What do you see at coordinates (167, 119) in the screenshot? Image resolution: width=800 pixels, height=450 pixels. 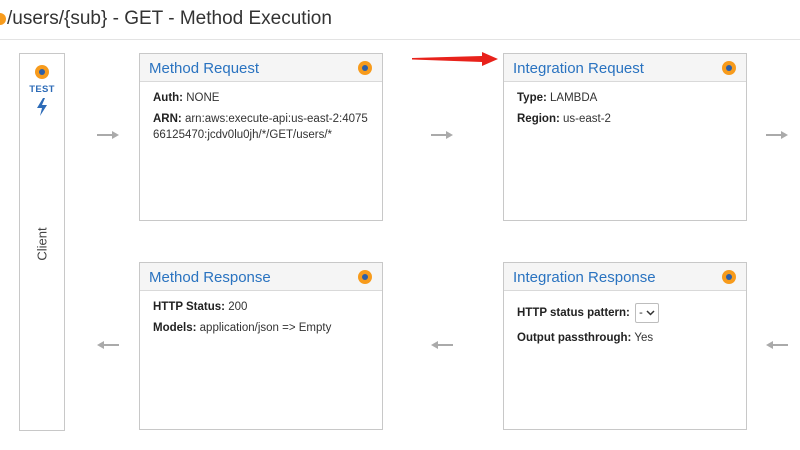 I see `arn-label: ARN:` at bounding box center [167, 119].